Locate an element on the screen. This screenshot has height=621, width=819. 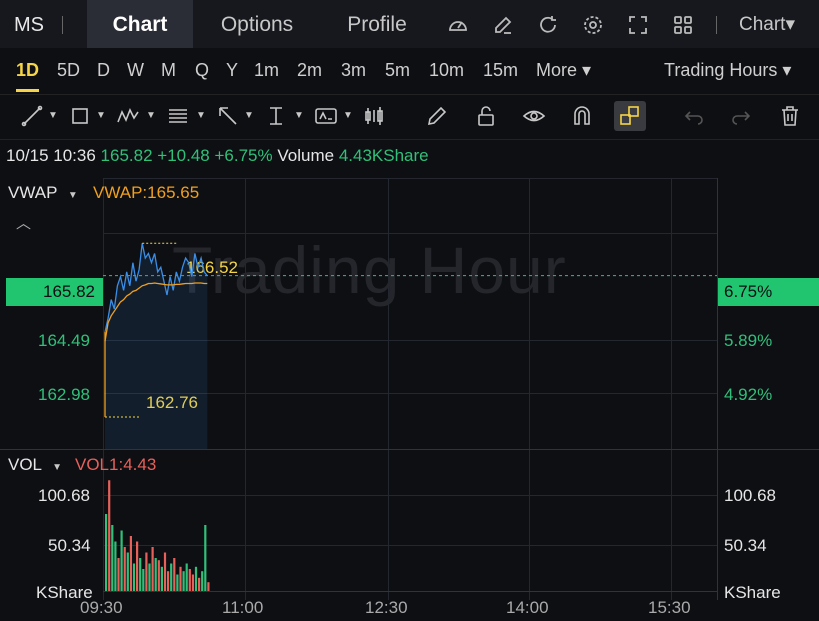
indicator-vol-label: VOL ▼ is located at coordinates (35, 465).